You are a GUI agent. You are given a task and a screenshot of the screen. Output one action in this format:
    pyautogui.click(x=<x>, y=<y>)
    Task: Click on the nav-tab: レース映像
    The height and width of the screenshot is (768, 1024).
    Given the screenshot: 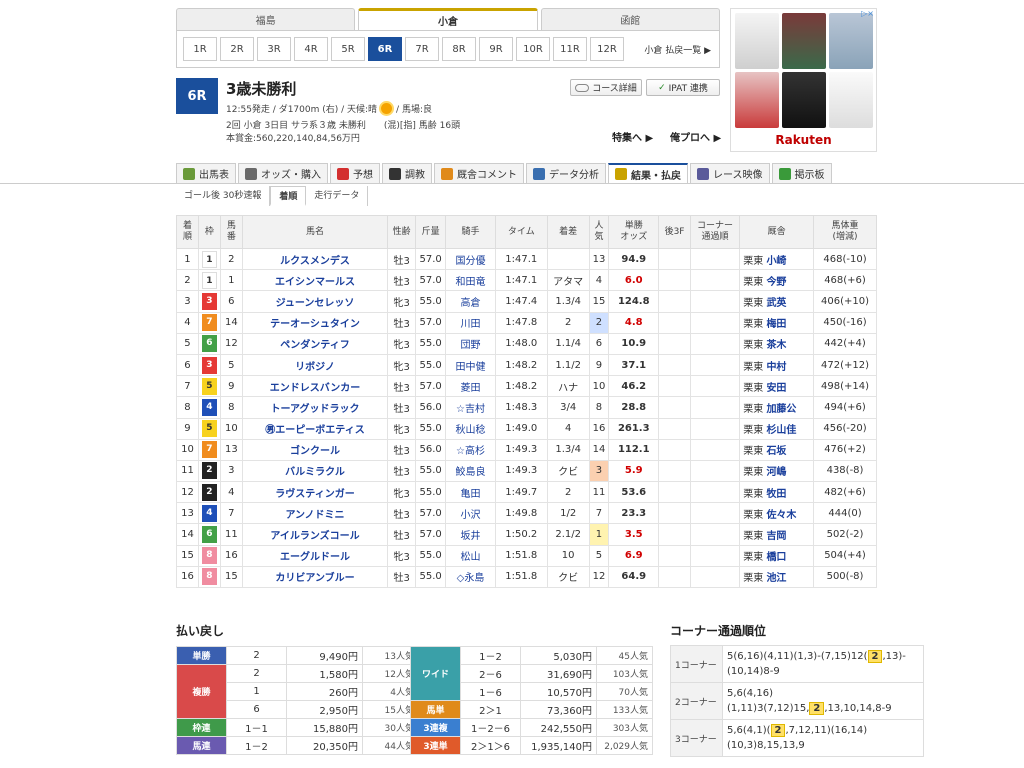 What is the action you would take?
    pyautogui.click(x=730, y=173)
    